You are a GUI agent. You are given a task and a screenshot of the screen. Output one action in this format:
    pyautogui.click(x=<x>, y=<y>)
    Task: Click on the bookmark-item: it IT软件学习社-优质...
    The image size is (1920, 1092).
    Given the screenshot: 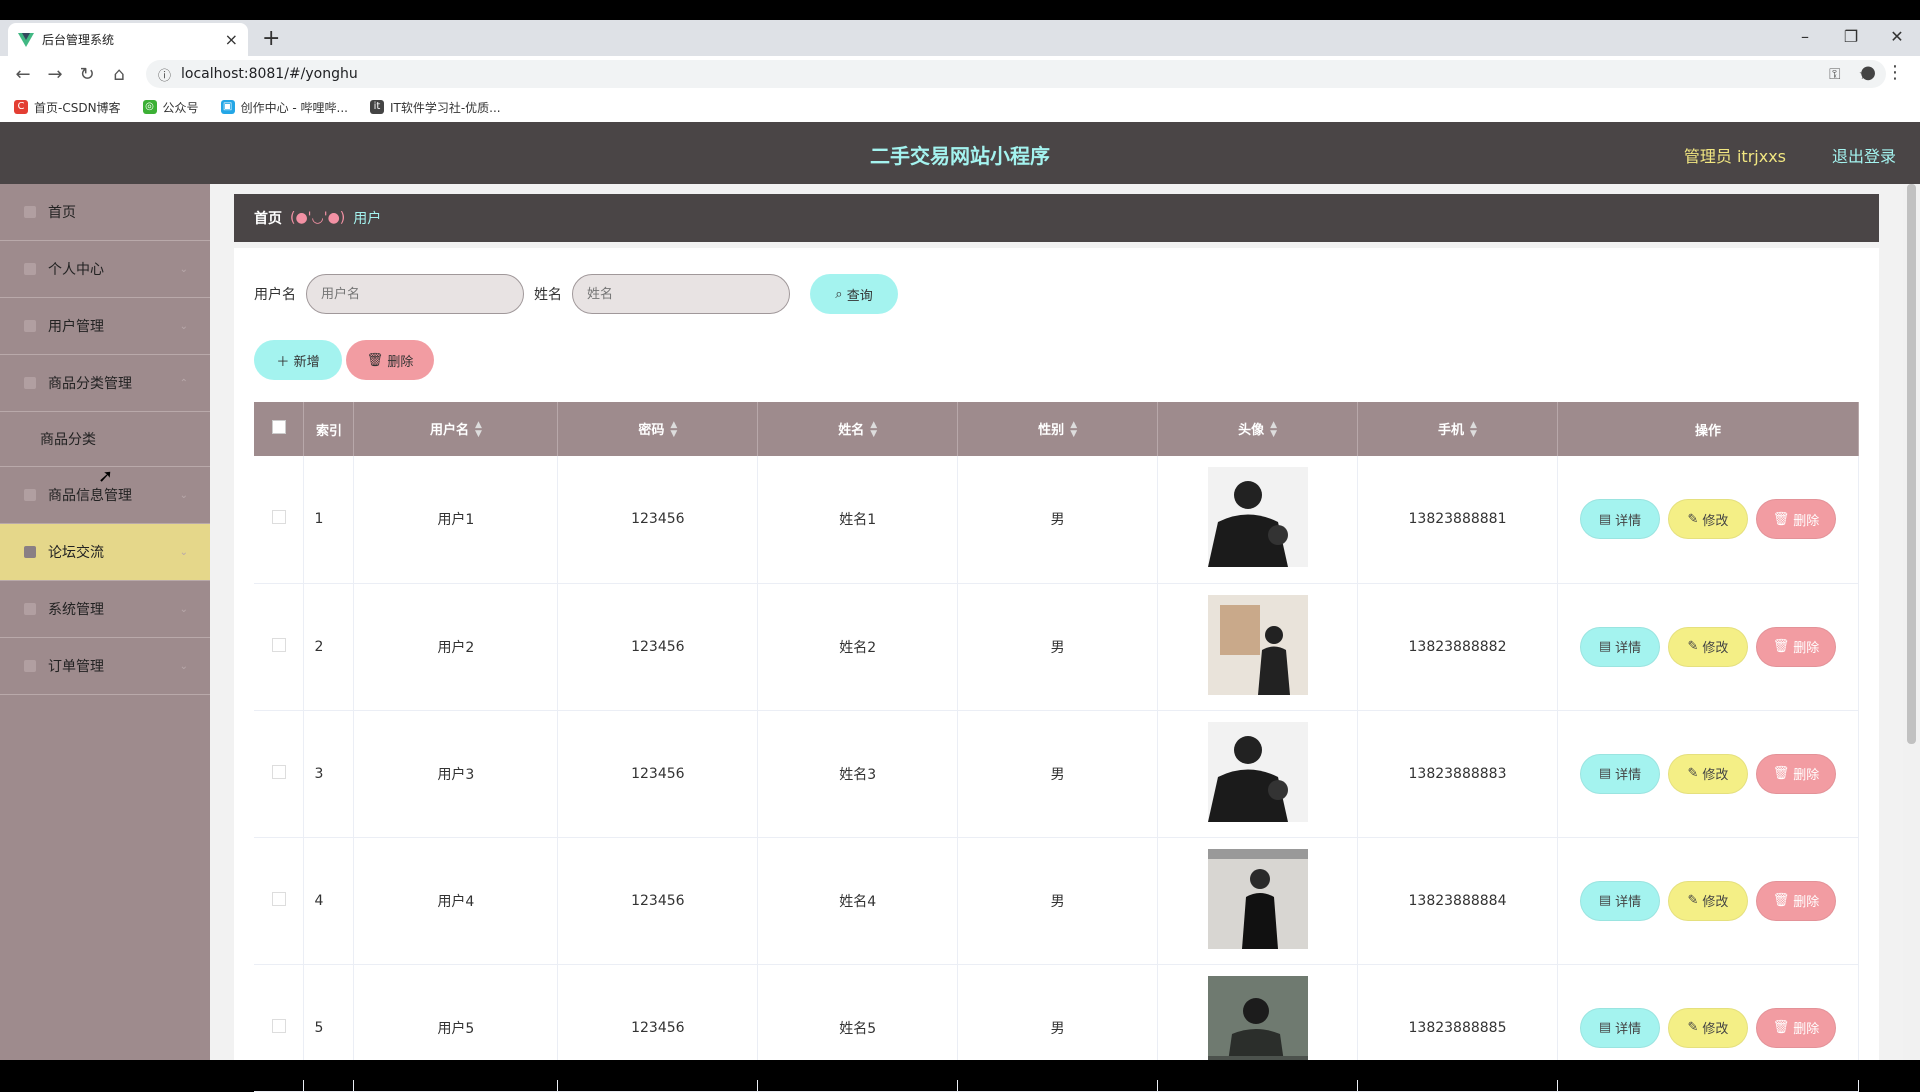 What is the action you would take?
    pyautogui.click(x=435, y=107)
    